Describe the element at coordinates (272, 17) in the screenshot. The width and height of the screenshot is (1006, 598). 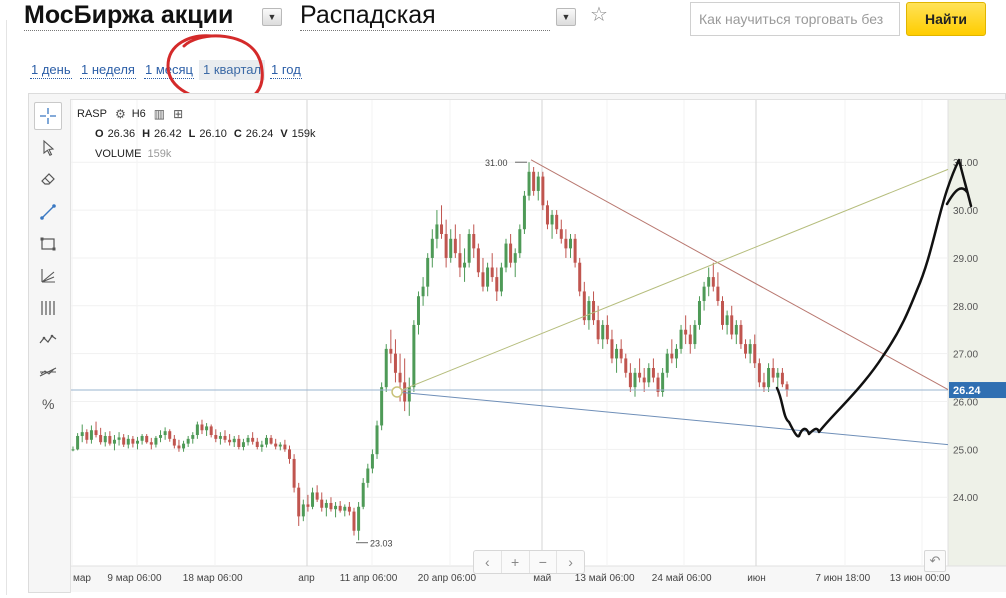
I see `market-dropdown-button: ▼` at that location.